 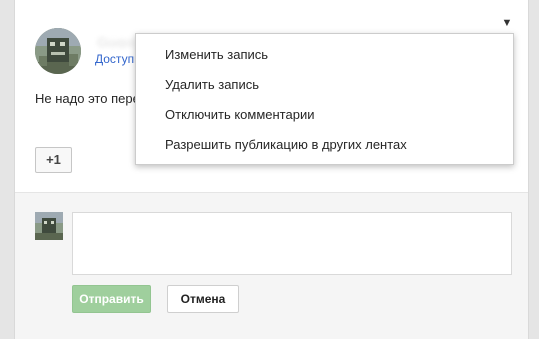 I want to click on current-user-avatar, so click(x=49, y=226).